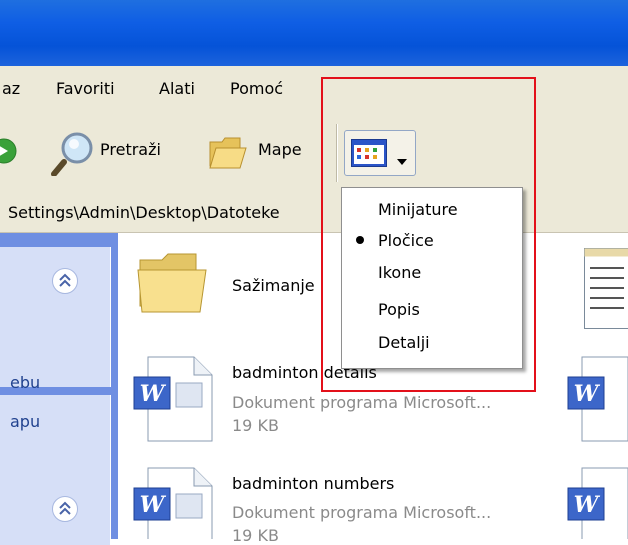 The width and height of the screenshot is (628, 545). What do you see at coordinates (25, 382) in the screenshot?
I see `task-link: ebu` at bounding box center [25, 382].